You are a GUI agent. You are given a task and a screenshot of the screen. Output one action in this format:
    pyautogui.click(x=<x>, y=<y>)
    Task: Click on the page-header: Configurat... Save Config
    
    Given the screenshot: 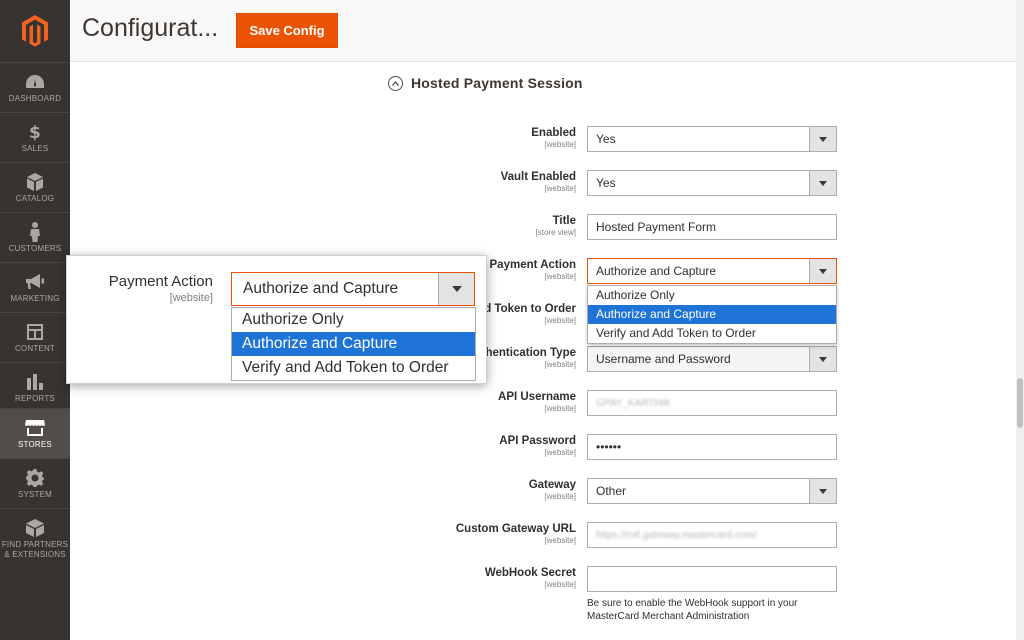 What is the action you would take?
    pyautogui.click(x=543, y=31)
    